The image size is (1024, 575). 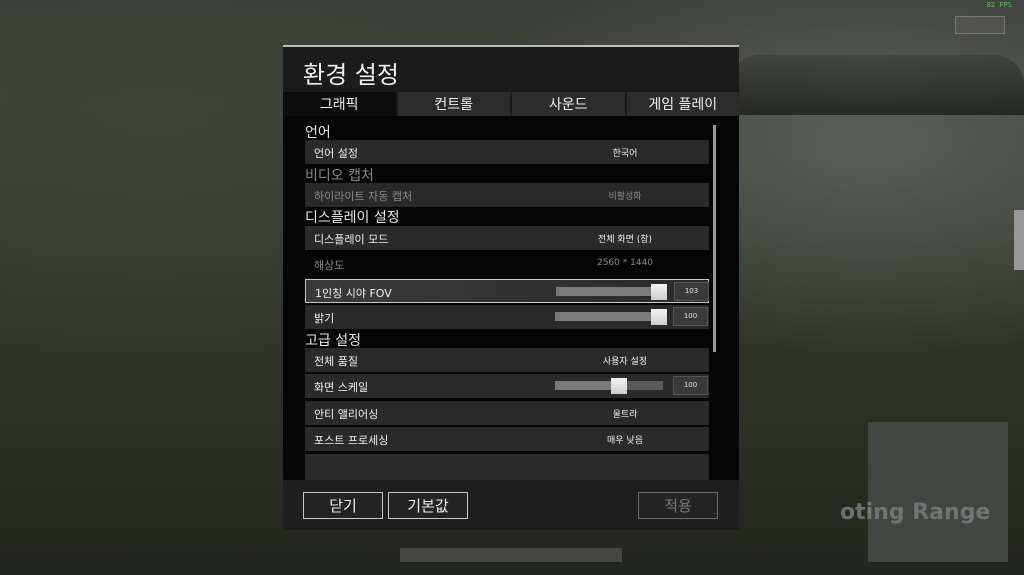 I want to click on dialog-footer: 닫기 기본값 적용, so click(x=511, y=505).